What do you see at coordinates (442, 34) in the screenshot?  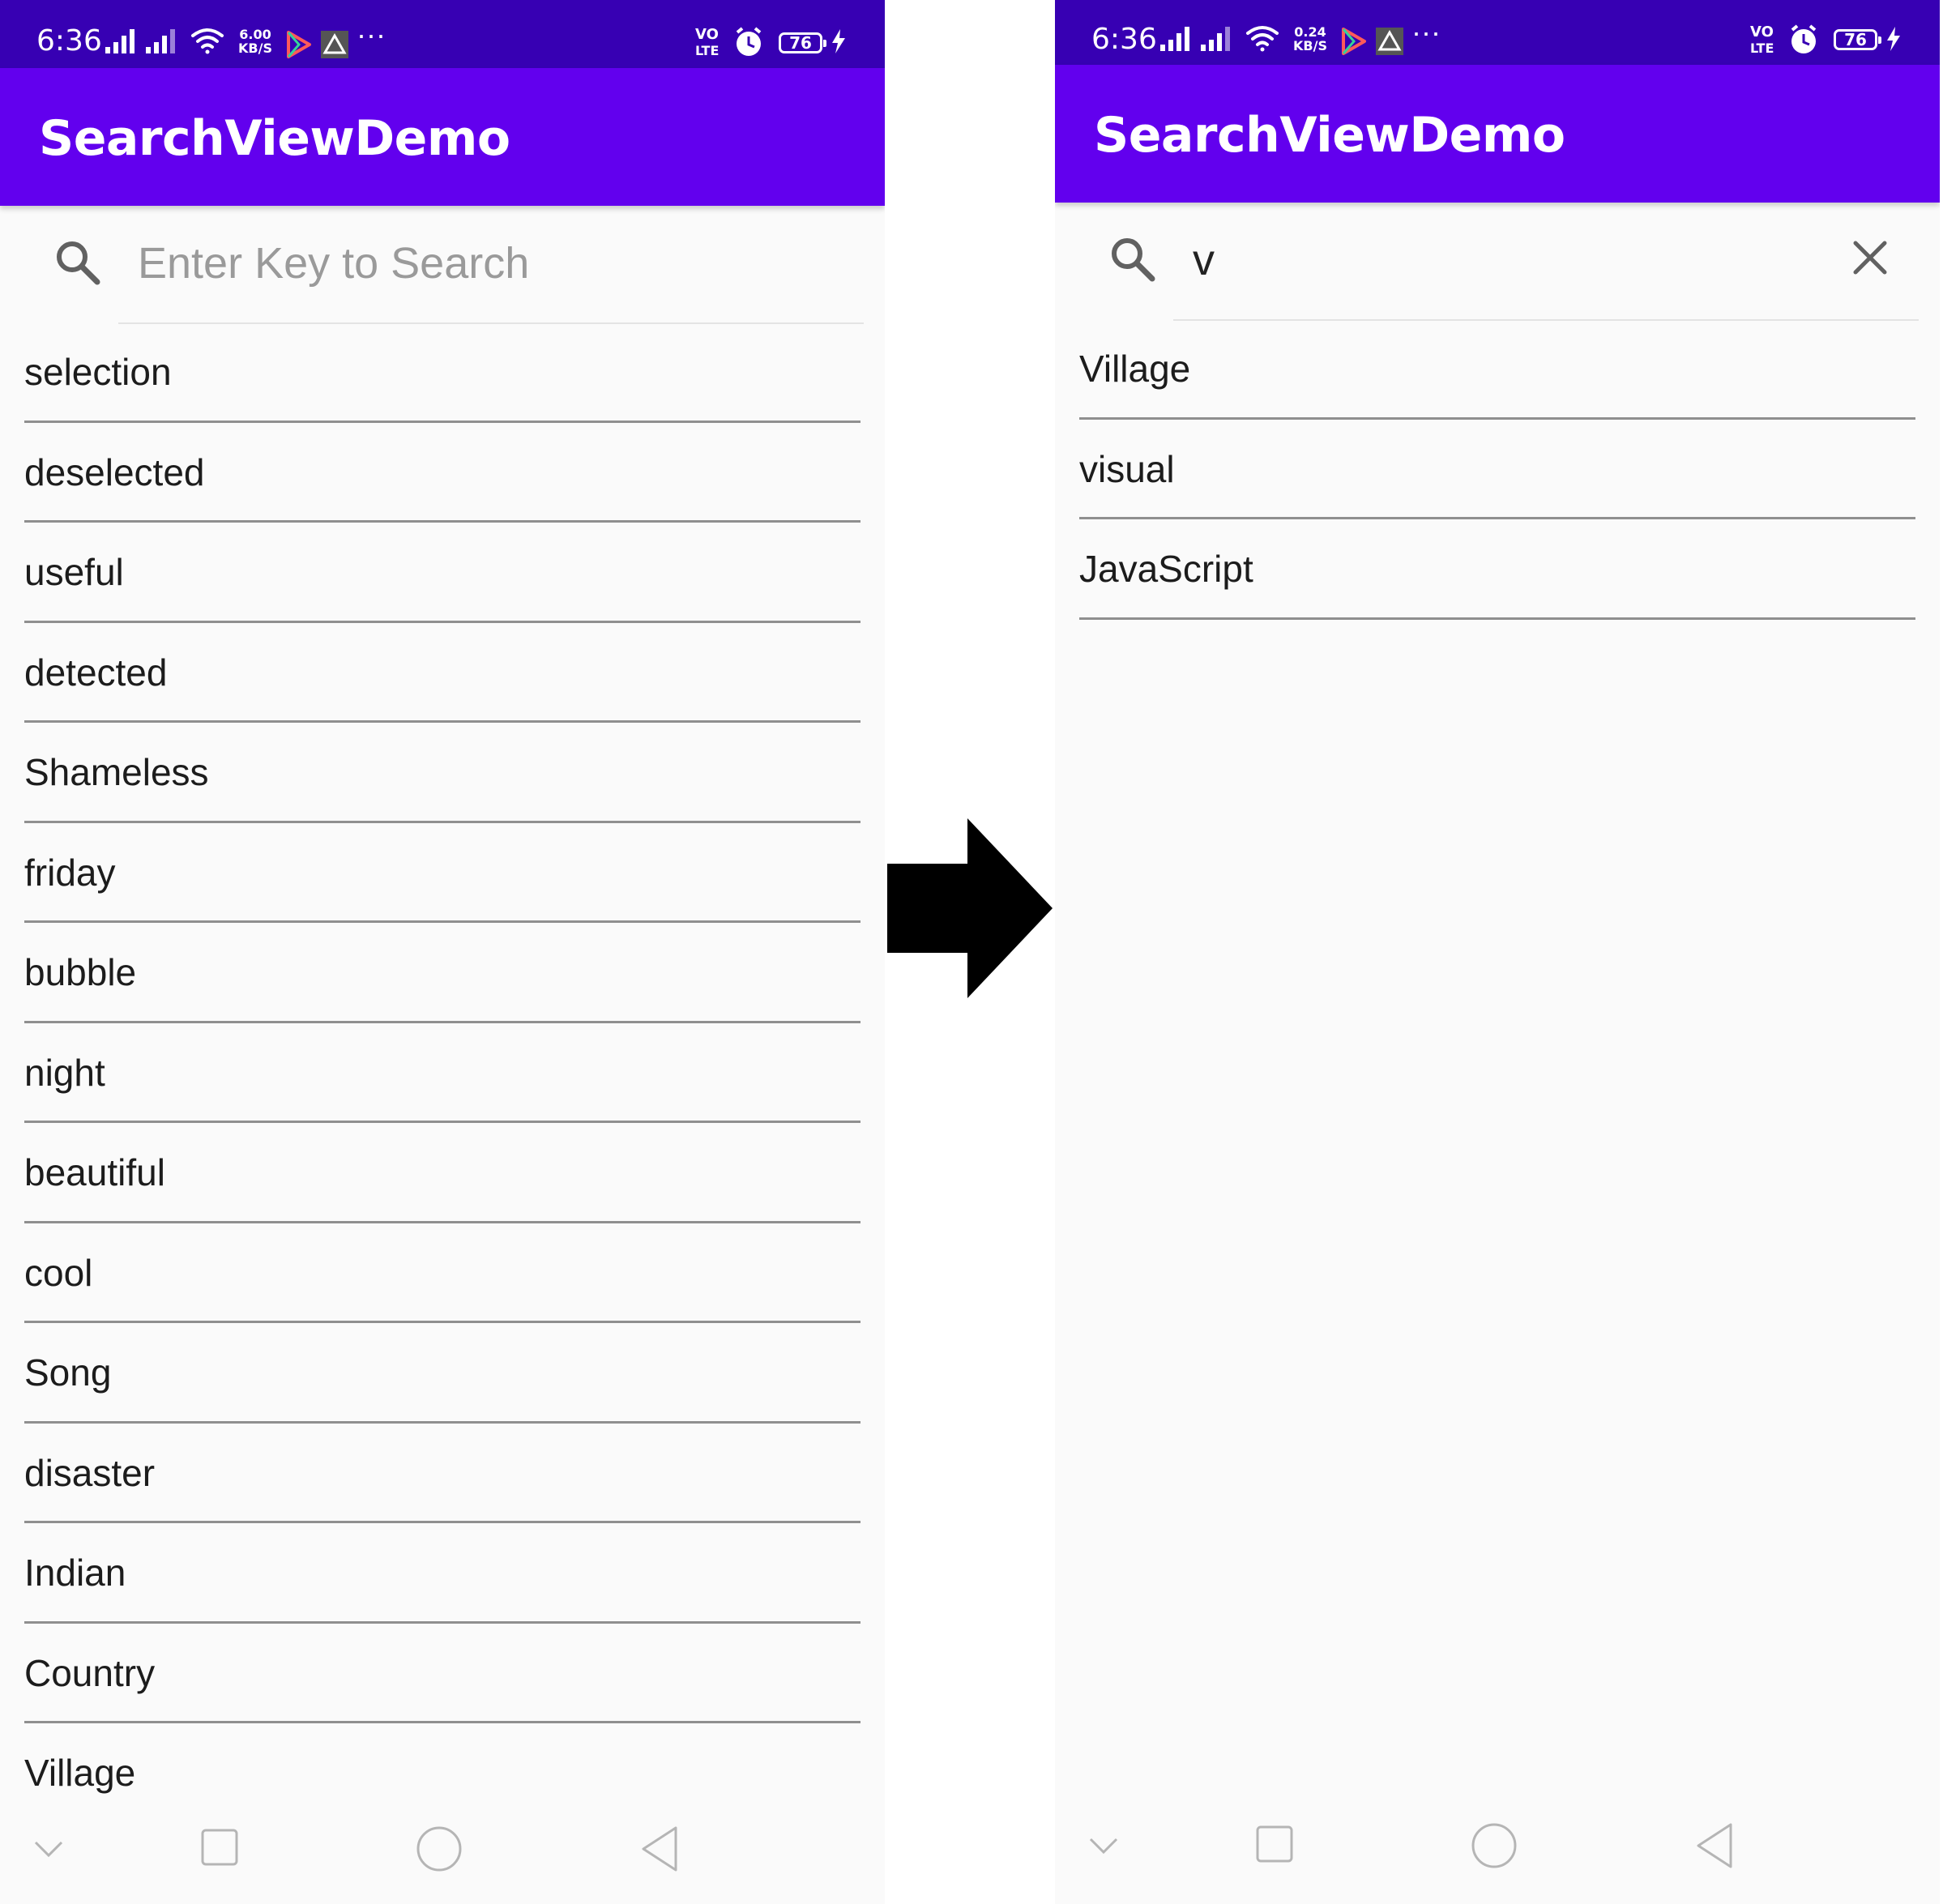 I see `status-bar: 6:36 6.00 KB/S ··· VO LTE 76` at bounding box center [442, 34].